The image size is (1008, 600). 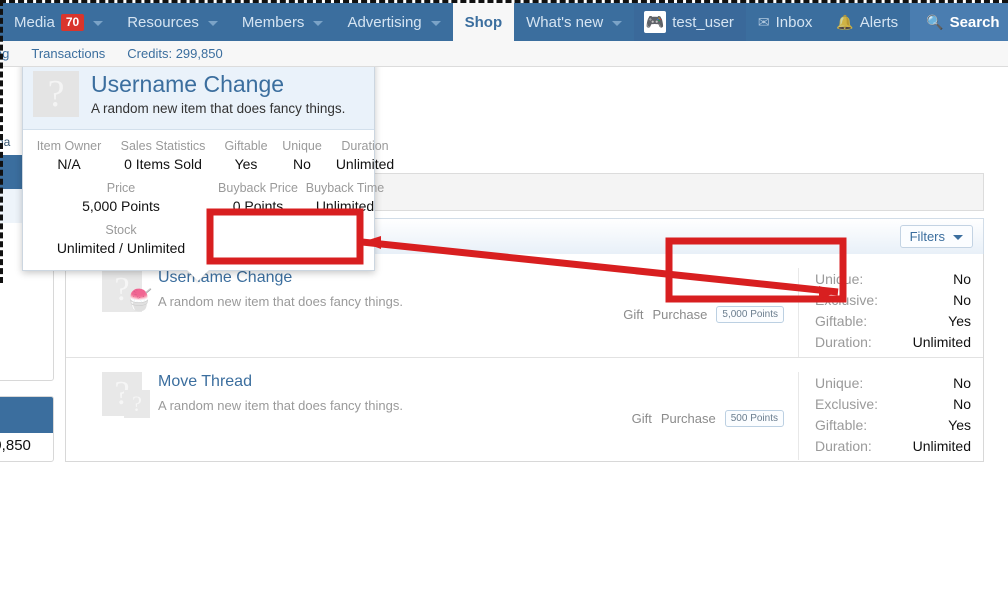 I want to click on stat-label: Unique, so click(x=302, y=146).